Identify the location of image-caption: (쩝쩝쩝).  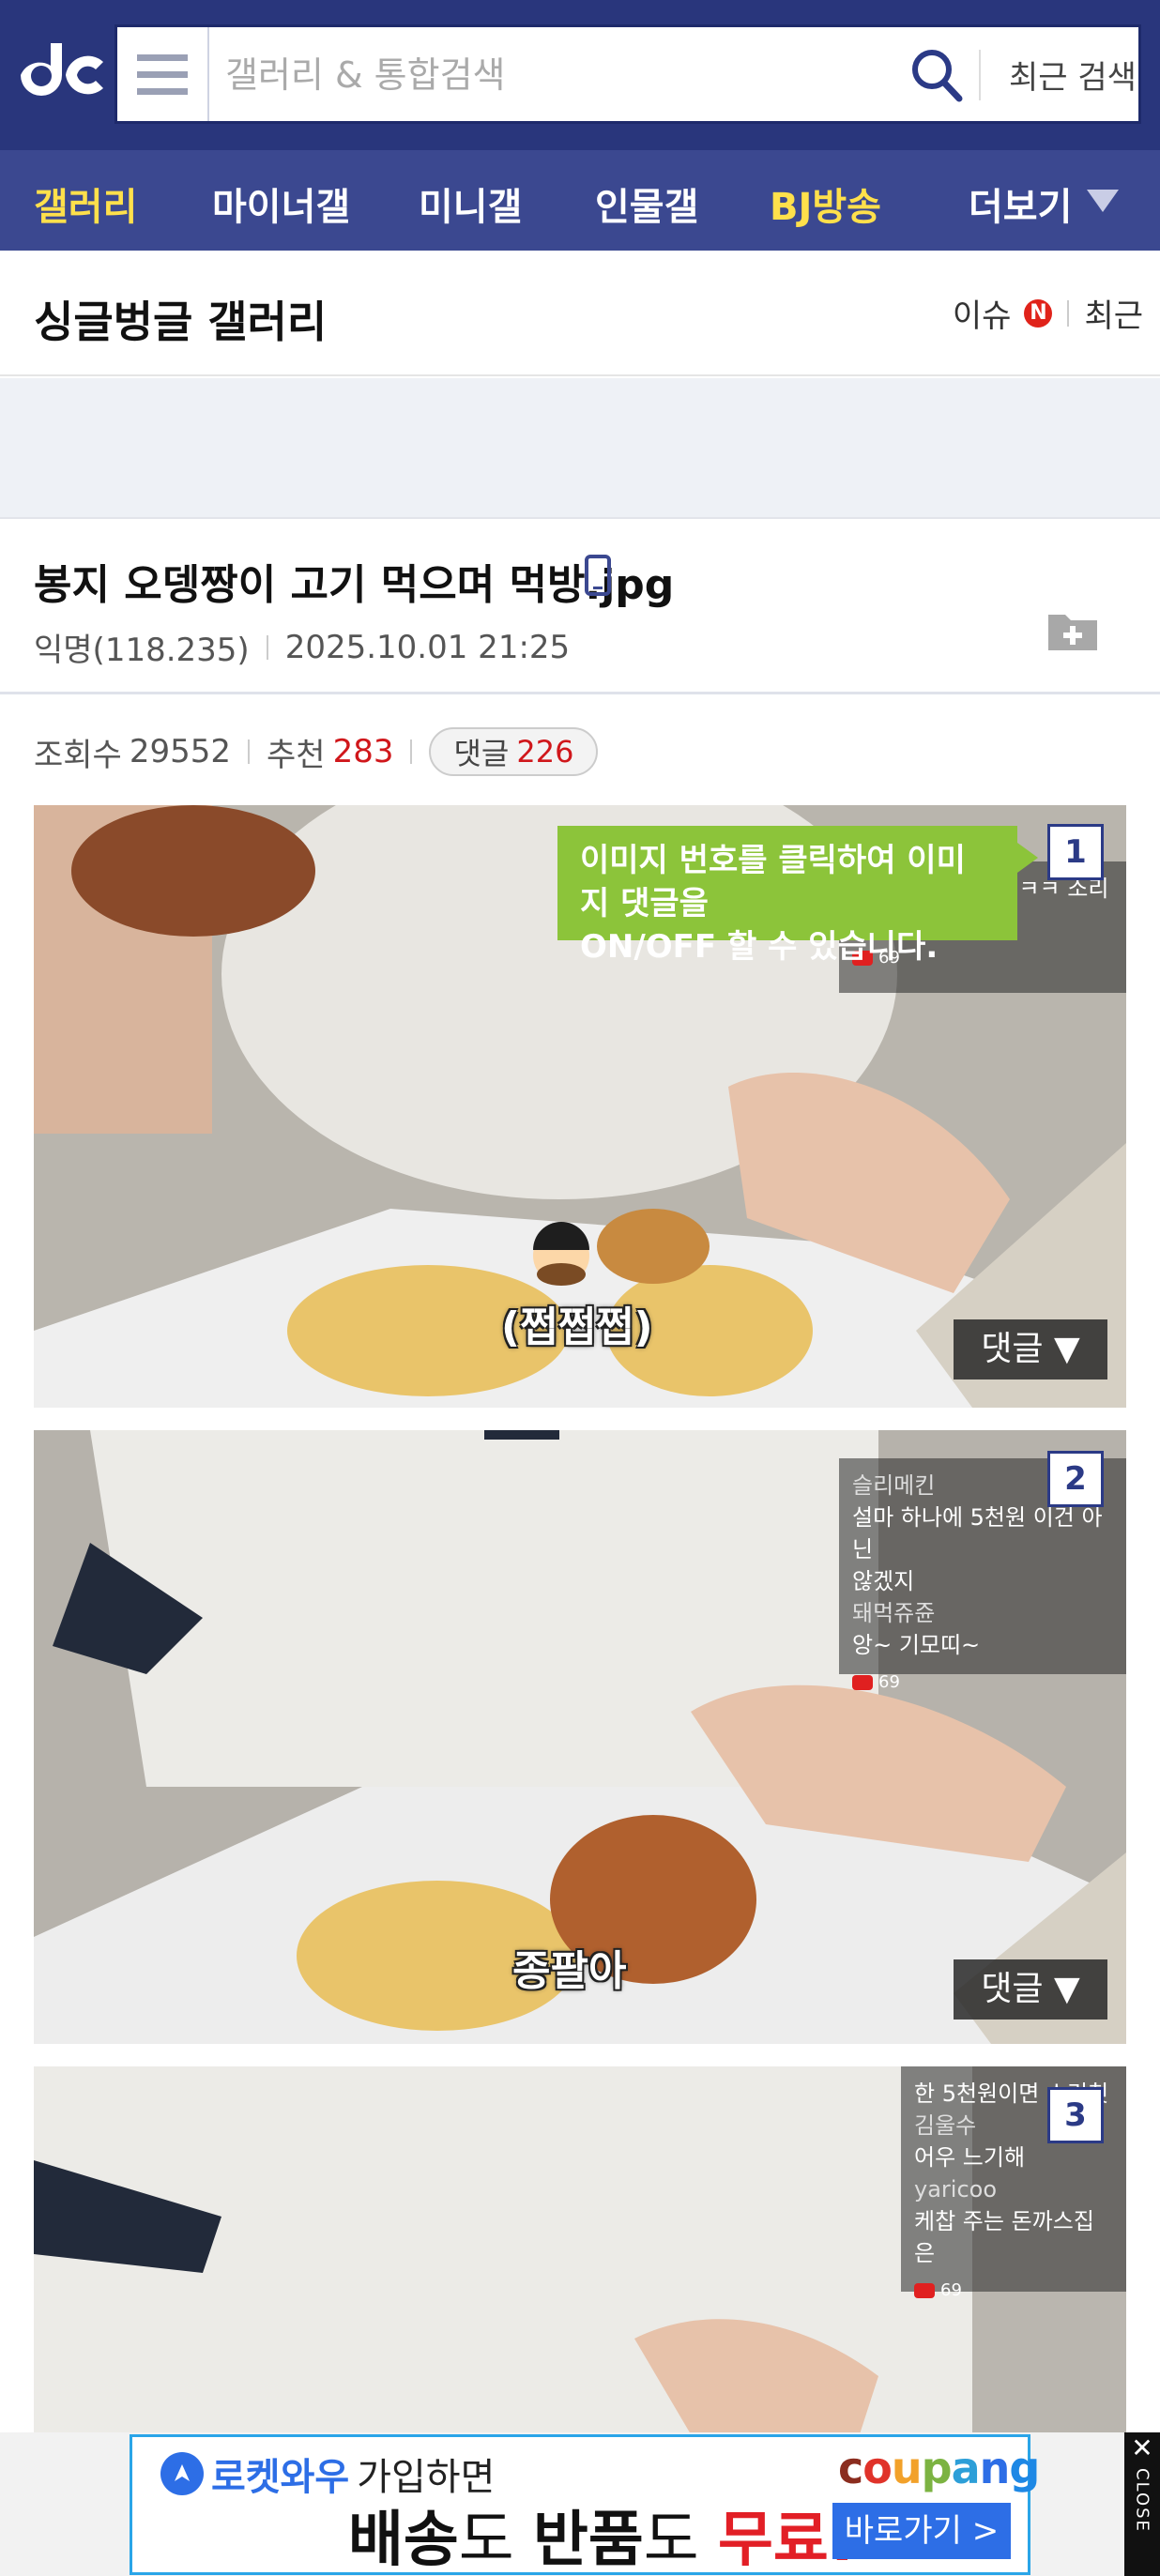
(577, 1327).